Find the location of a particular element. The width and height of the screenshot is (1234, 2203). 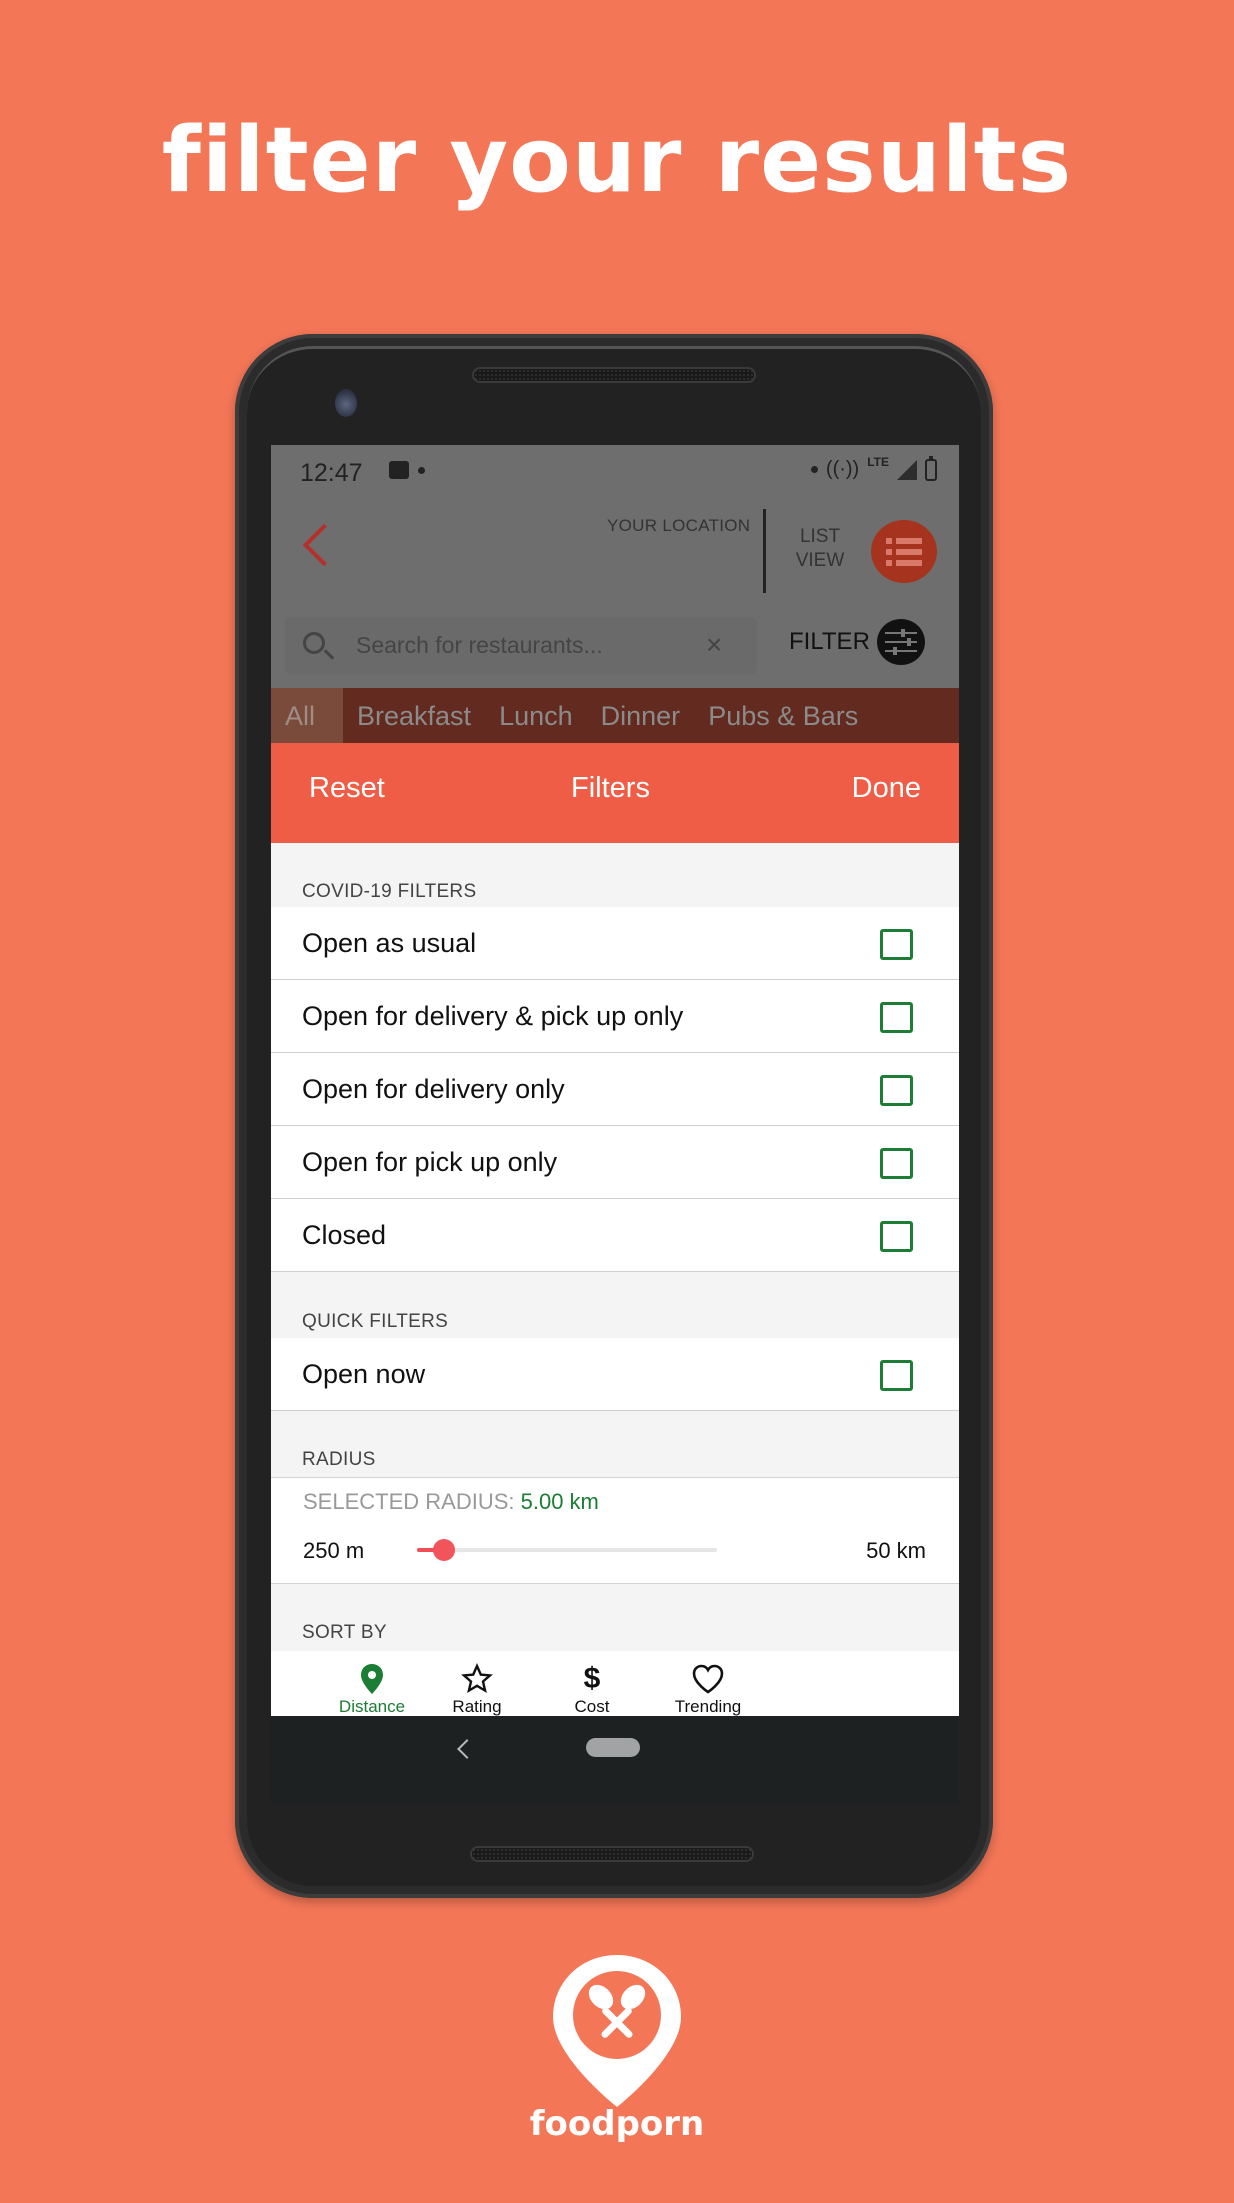

filter-row: Open as usual is located at coordinates (615, 943).